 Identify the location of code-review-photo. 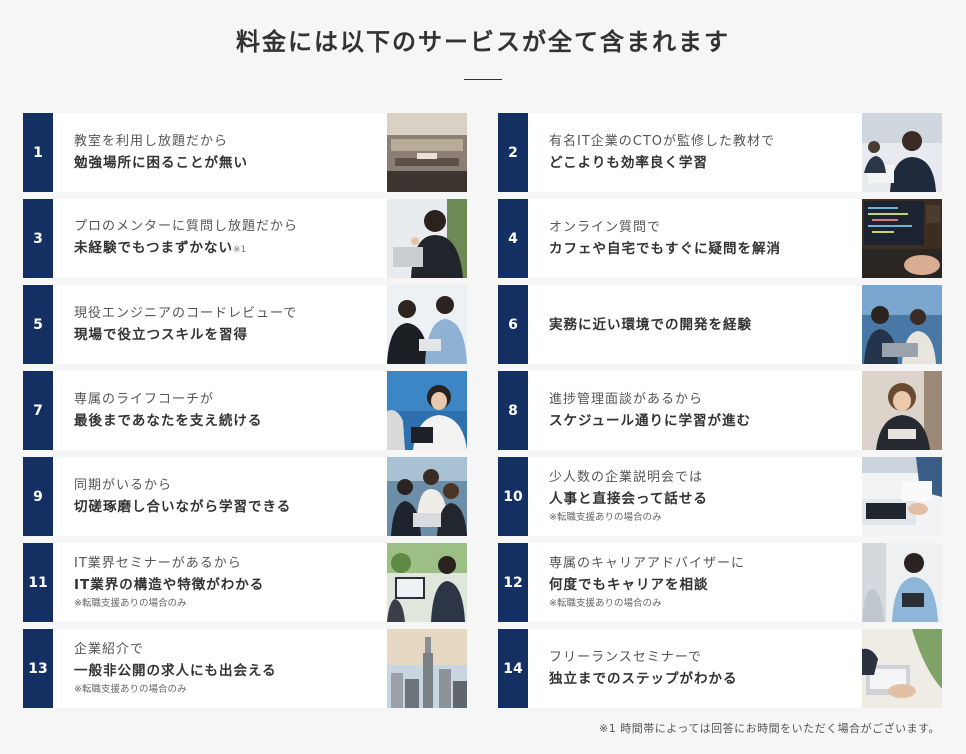
(427, 324).